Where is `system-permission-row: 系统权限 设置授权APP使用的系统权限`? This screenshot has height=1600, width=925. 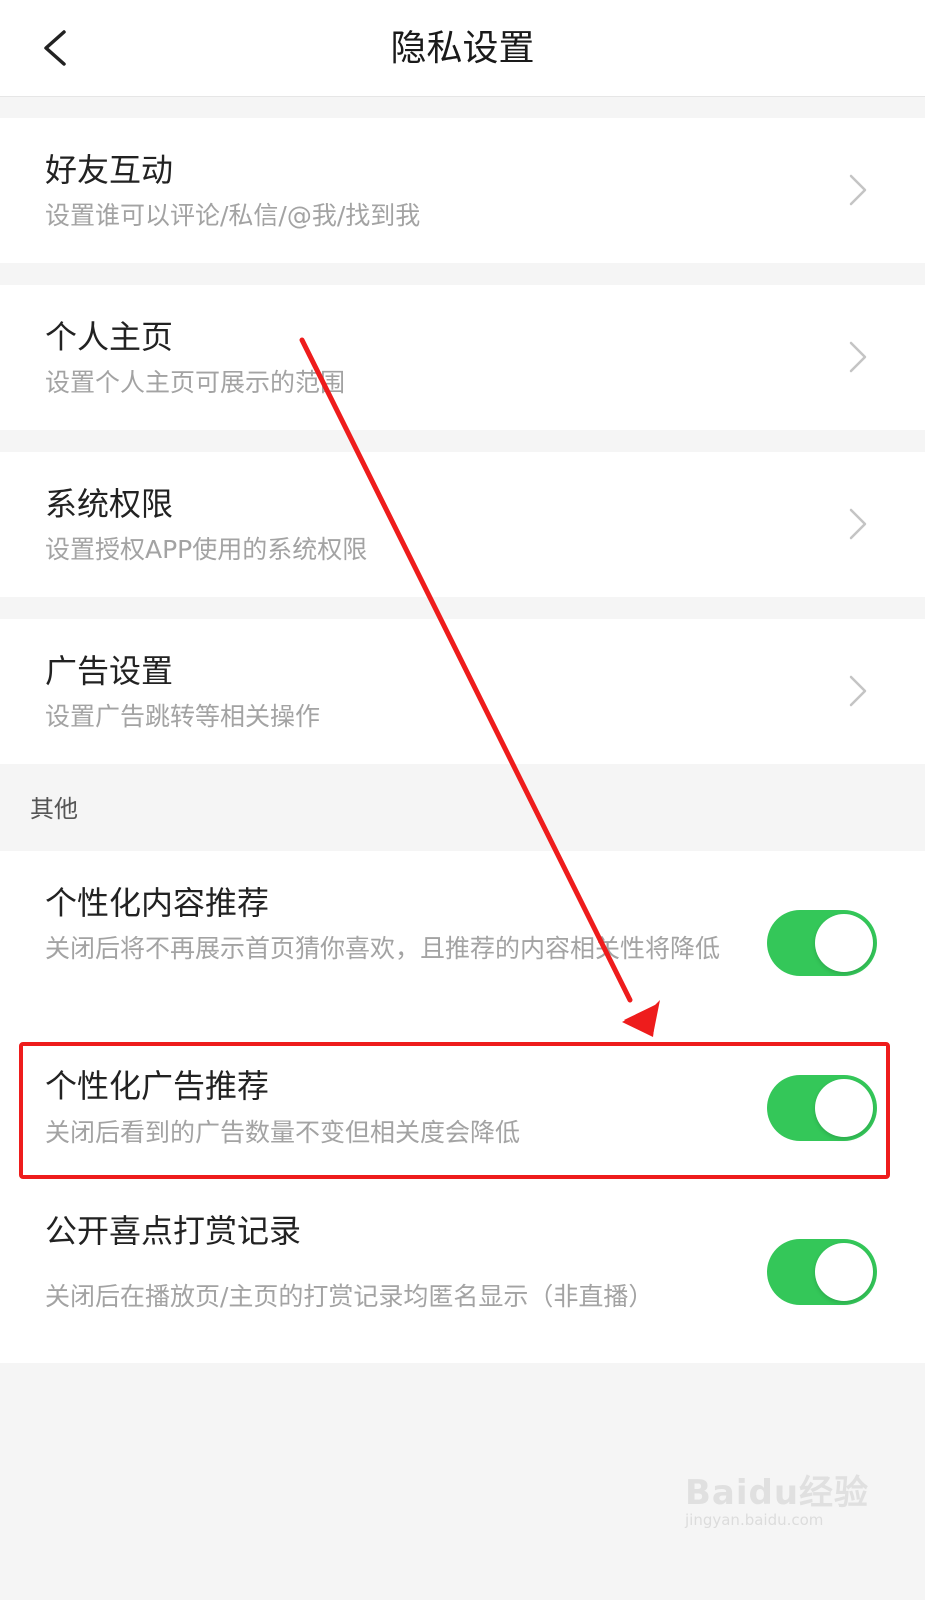
system-permission-row: 系统权限 设置授权APP使用的系统权限 is located at coordinates (462, 524).